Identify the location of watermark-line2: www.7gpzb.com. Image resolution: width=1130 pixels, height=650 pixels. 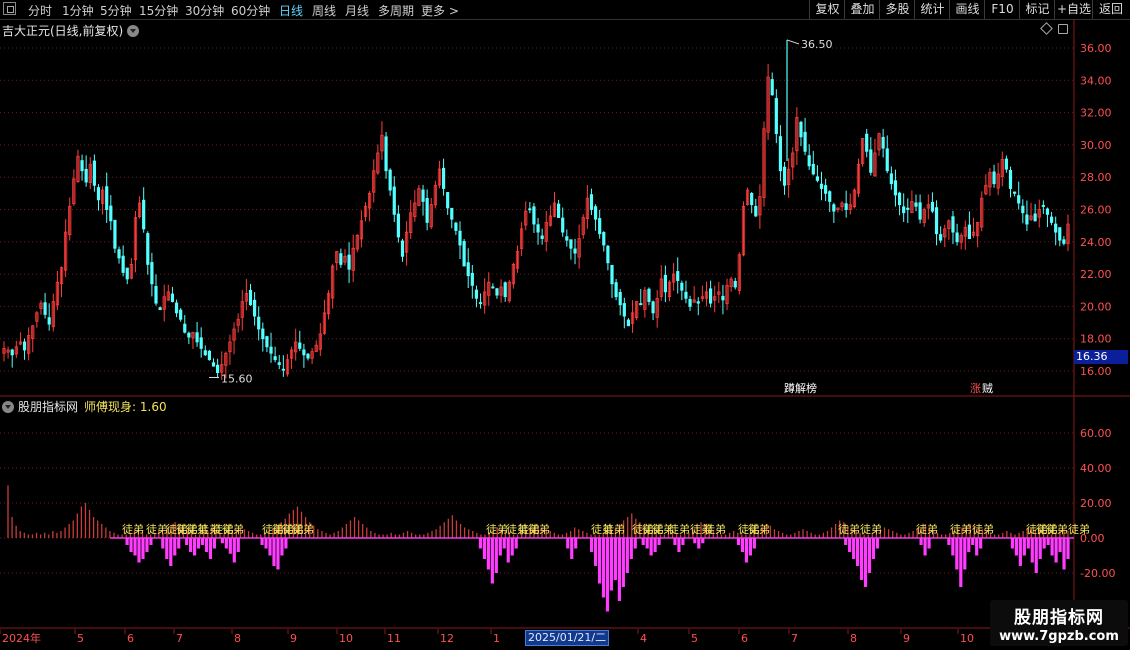
(1059, 636).